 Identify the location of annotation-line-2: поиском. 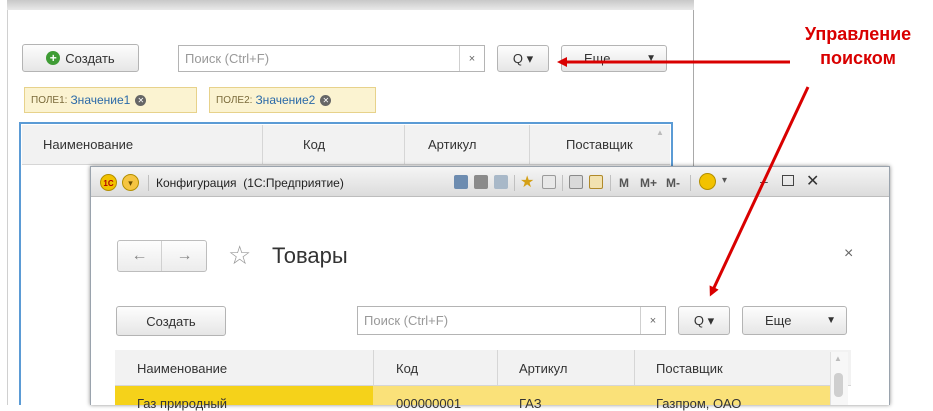
(858, 58).